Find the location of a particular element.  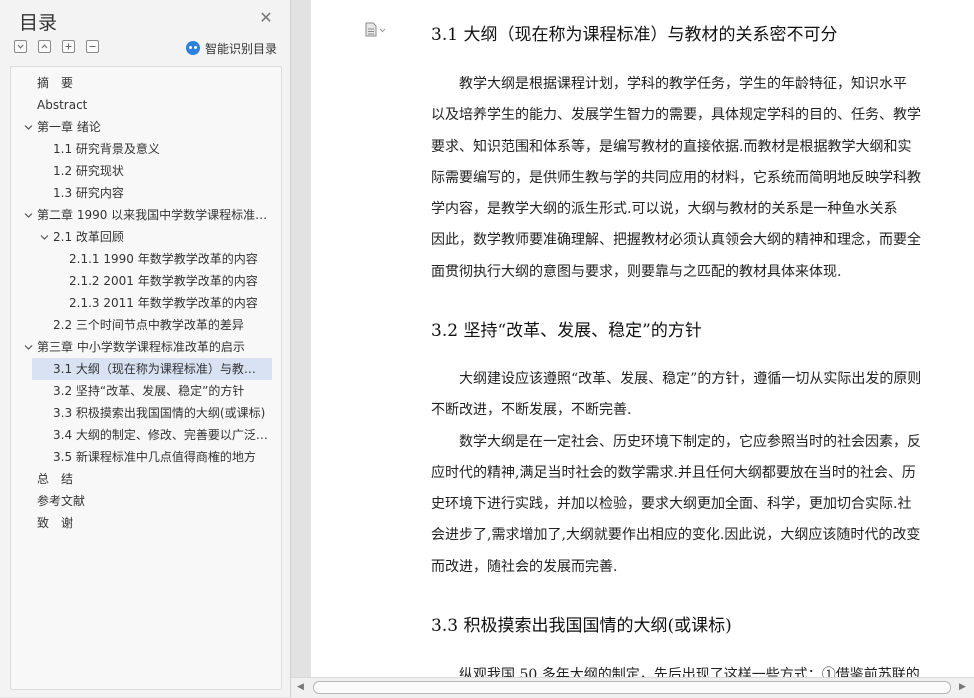

toc-item: 2.1.3 2011 年数学教学改革的内容 is located at coordinates (145, 303).